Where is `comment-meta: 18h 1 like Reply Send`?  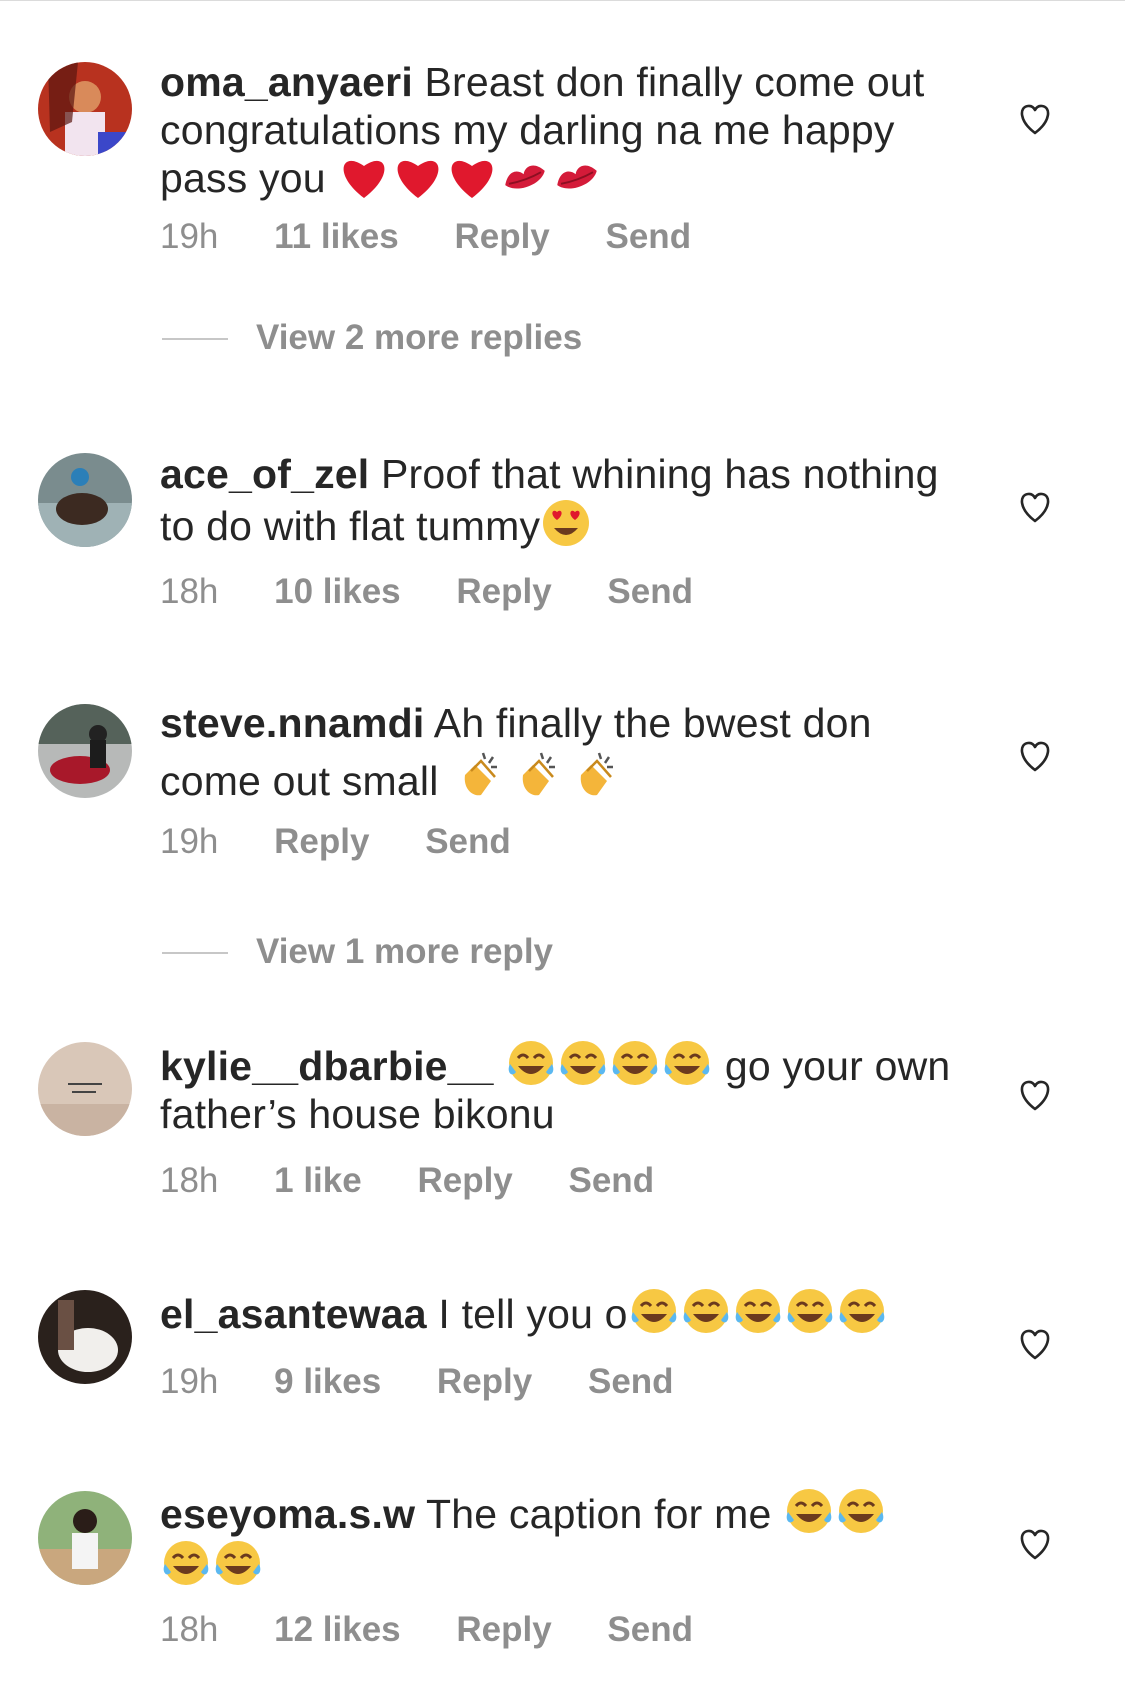
comment-meta: 18h 1 like Reply Send is located at coordinates (430, 1181).